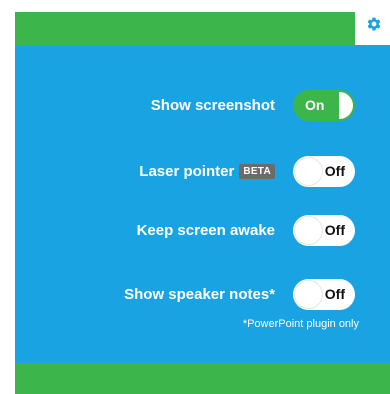  I want to click on keep-screen-awake-toggle: Off, so click(324, 230).